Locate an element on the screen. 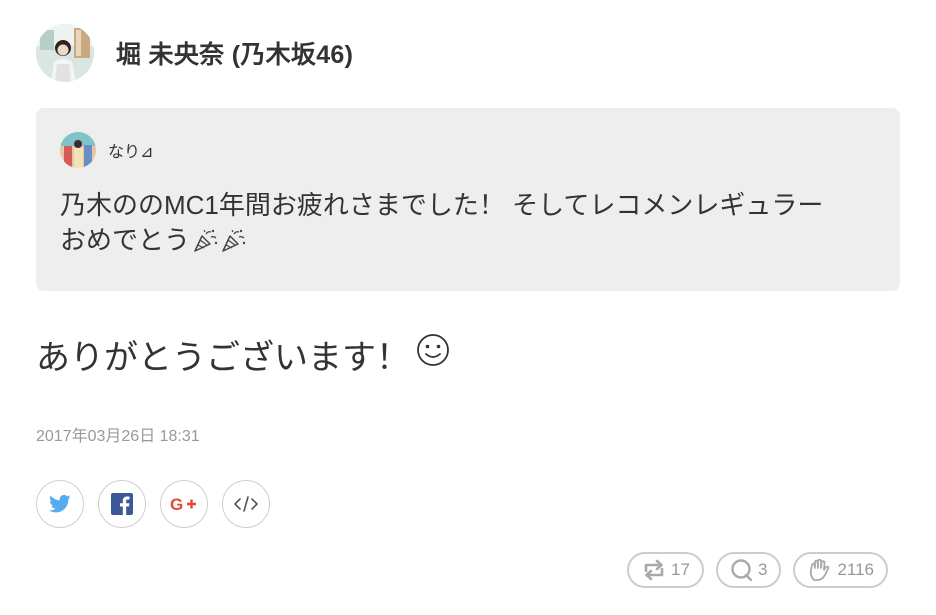 This screenshot has height=615, width=936. share-google-plus-button: G is located at coordinates (184, 504).